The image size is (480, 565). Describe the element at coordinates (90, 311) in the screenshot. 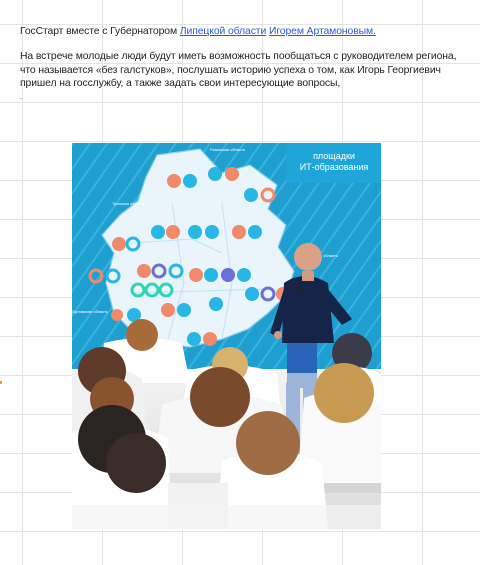

I see `map-label-orel: Орловская область` at that location.